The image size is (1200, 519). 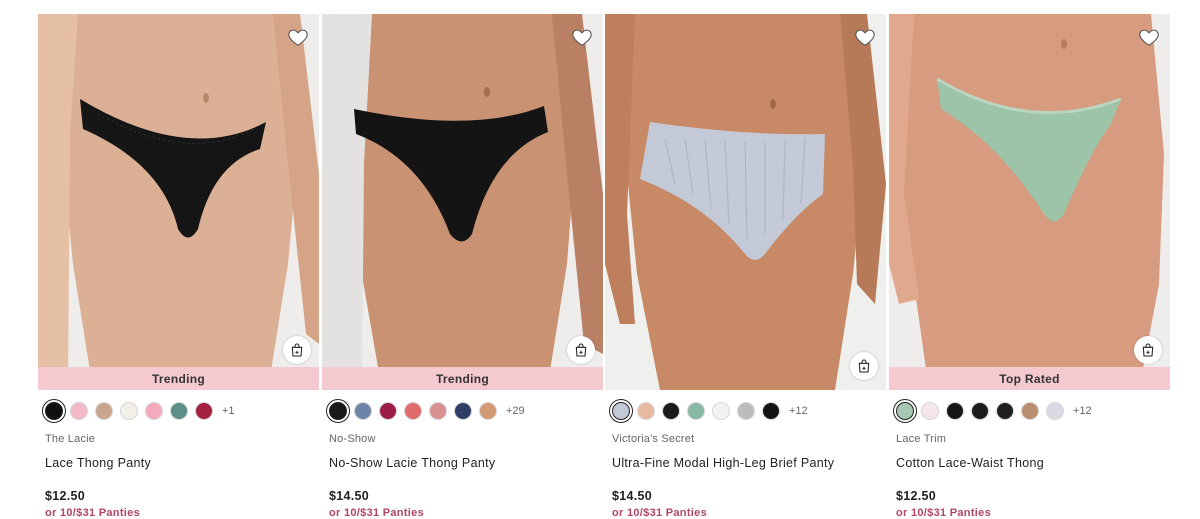 I want to click on product-brand: Lace Trim, so click(x=921, y=439).